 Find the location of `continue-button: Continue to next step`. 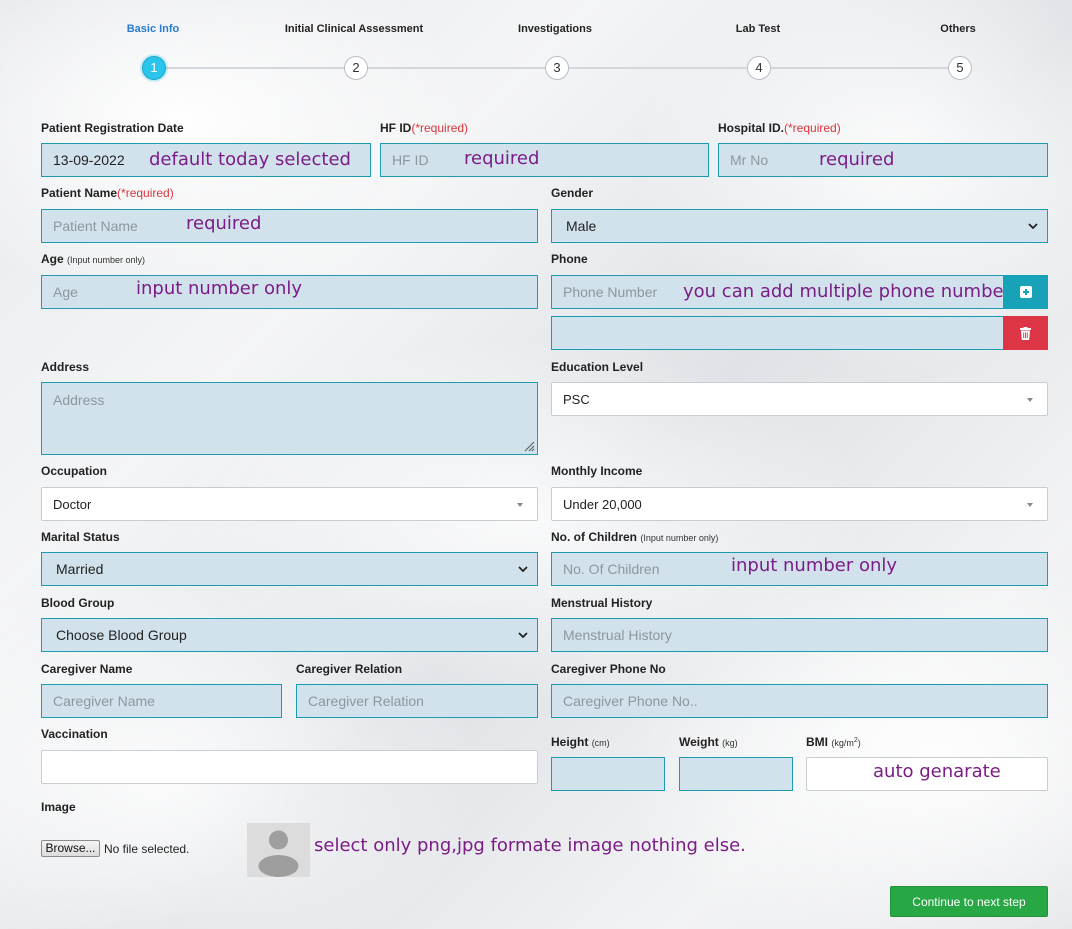

continue-button: Continue to next step is located at coordinates (969, 901).